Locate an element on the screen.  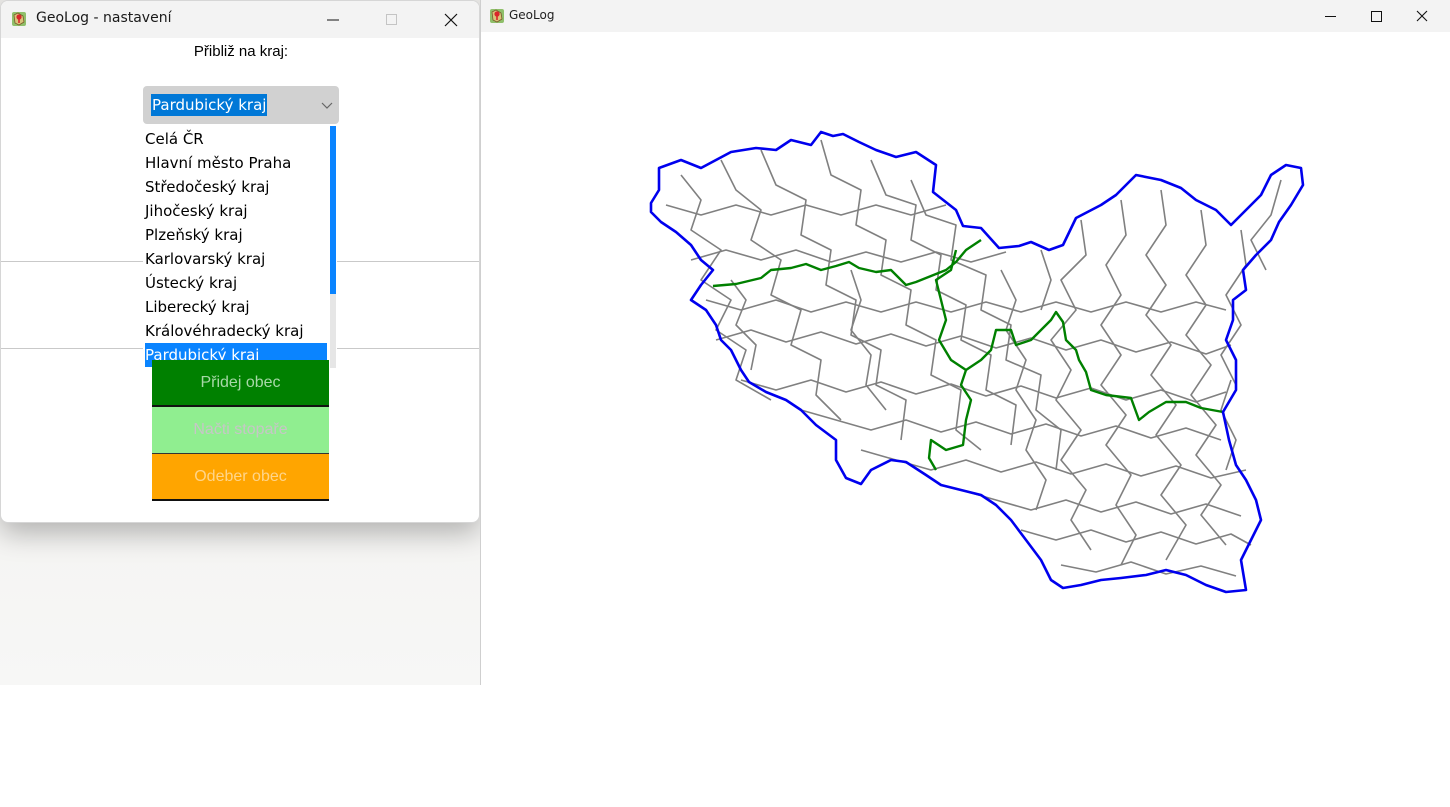
dropdown-option-ustecky: Ústecký kraj is located at coordinates (236, 283).